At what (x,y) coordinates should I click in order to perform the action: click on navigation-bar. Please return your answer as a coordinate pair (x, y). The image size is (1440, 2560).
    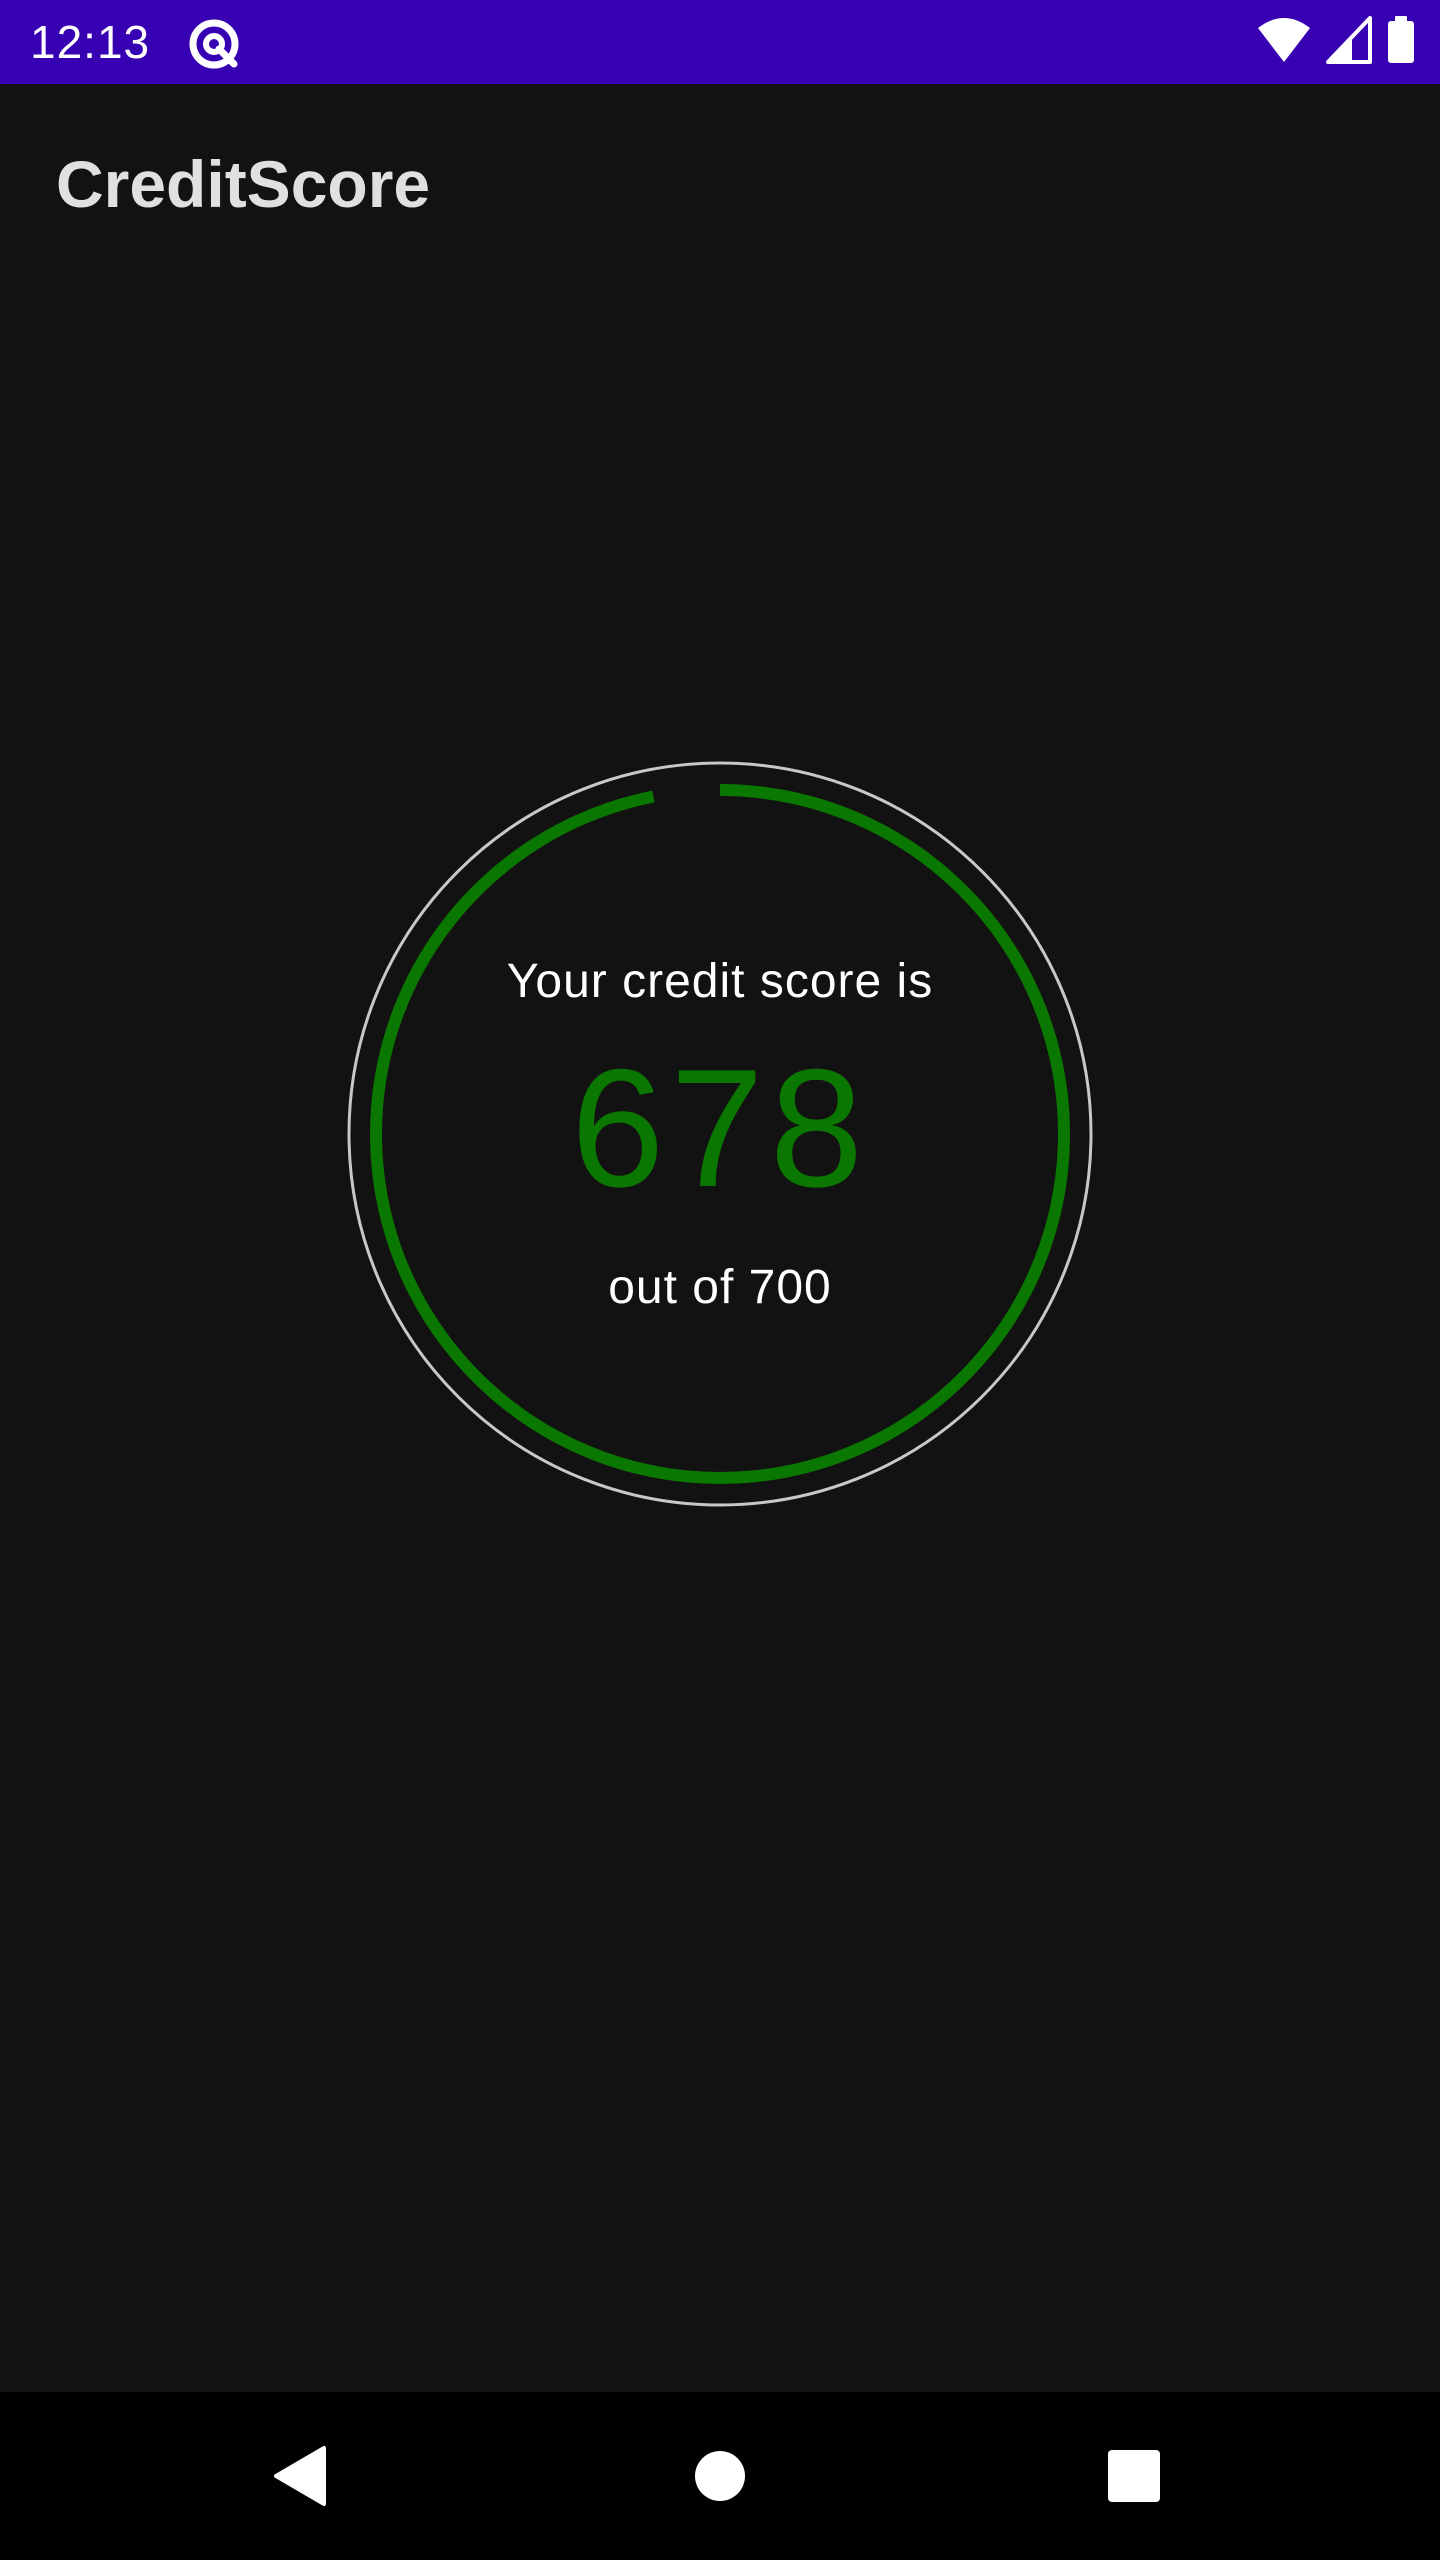
    Looking at the image, I should click on (720, 2476).